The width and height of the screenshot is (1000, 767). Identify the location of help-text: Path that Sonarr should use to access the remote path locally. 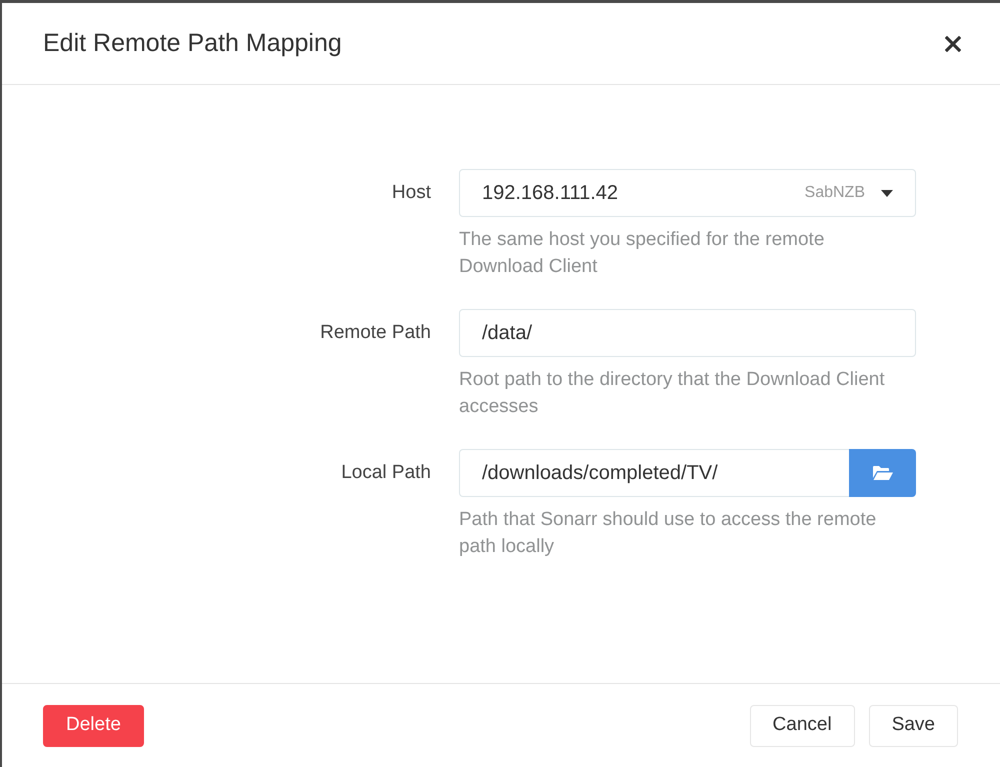
(668, 533).